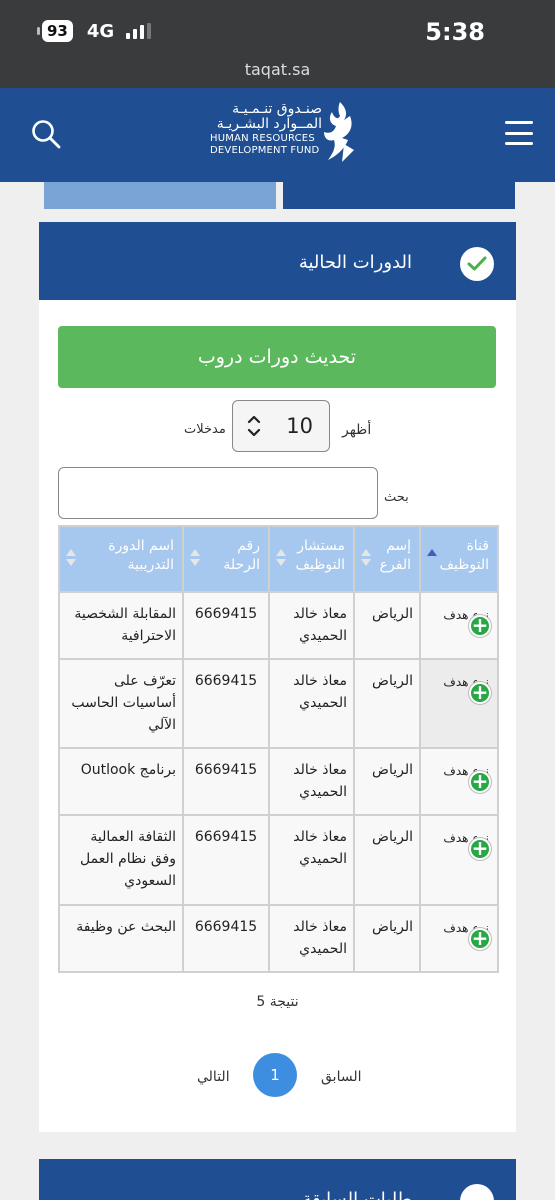  I want to click on browser-url: taqat.sa, so click(277, 69).